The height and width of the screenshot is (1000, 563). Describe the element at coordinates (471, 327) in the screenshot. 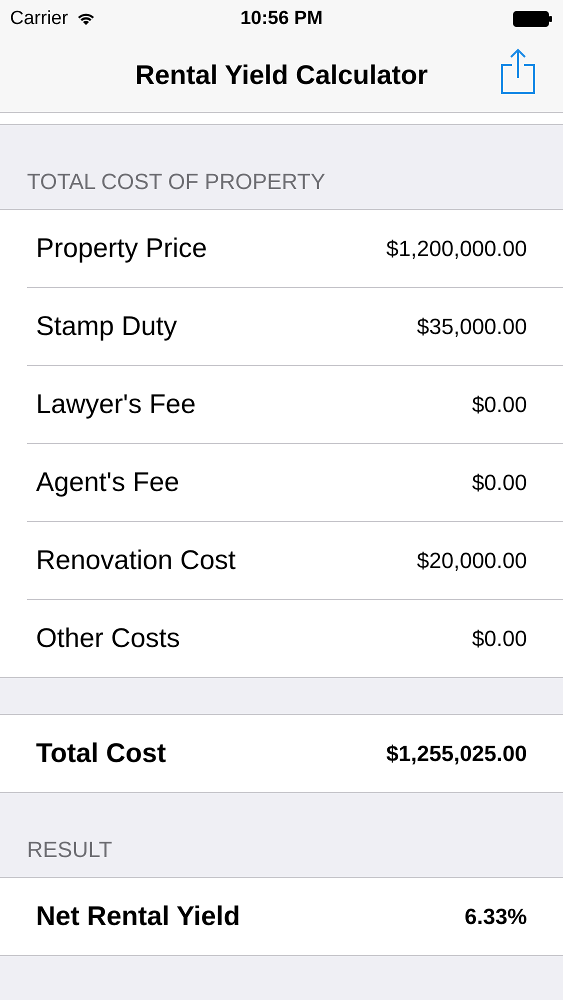

I see `row-value: $35,000.00` at that location.